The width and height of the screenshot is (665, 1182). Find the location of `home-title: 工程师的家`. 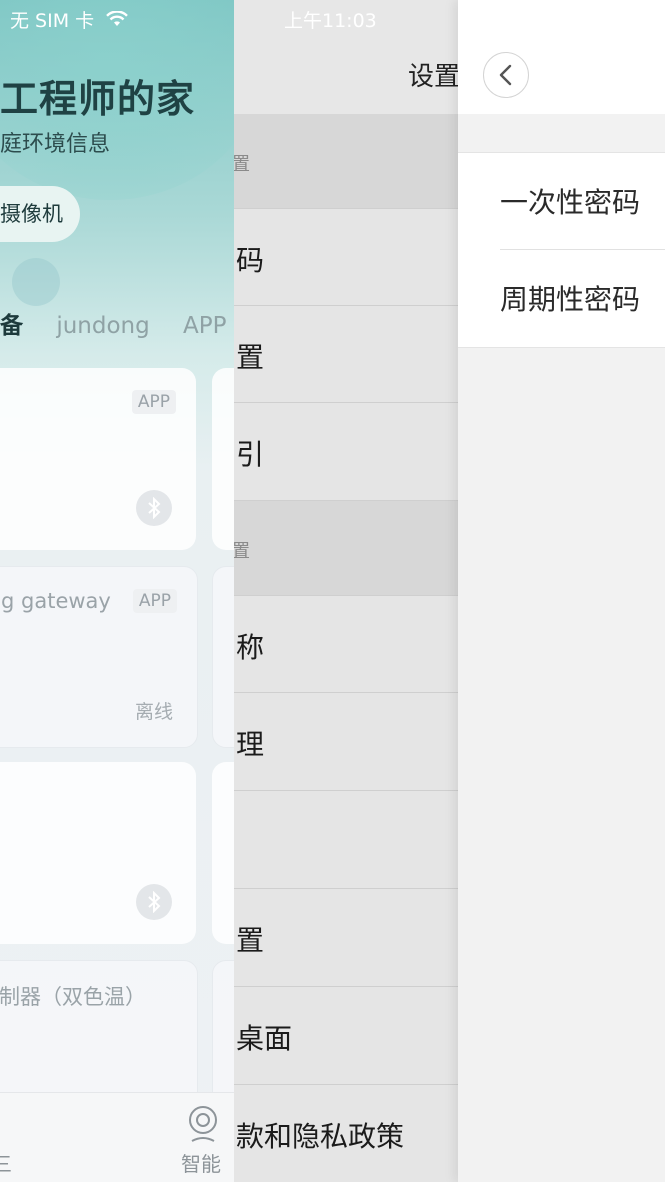

home-title: 工程师的家 is located at coordinates (98, 99).